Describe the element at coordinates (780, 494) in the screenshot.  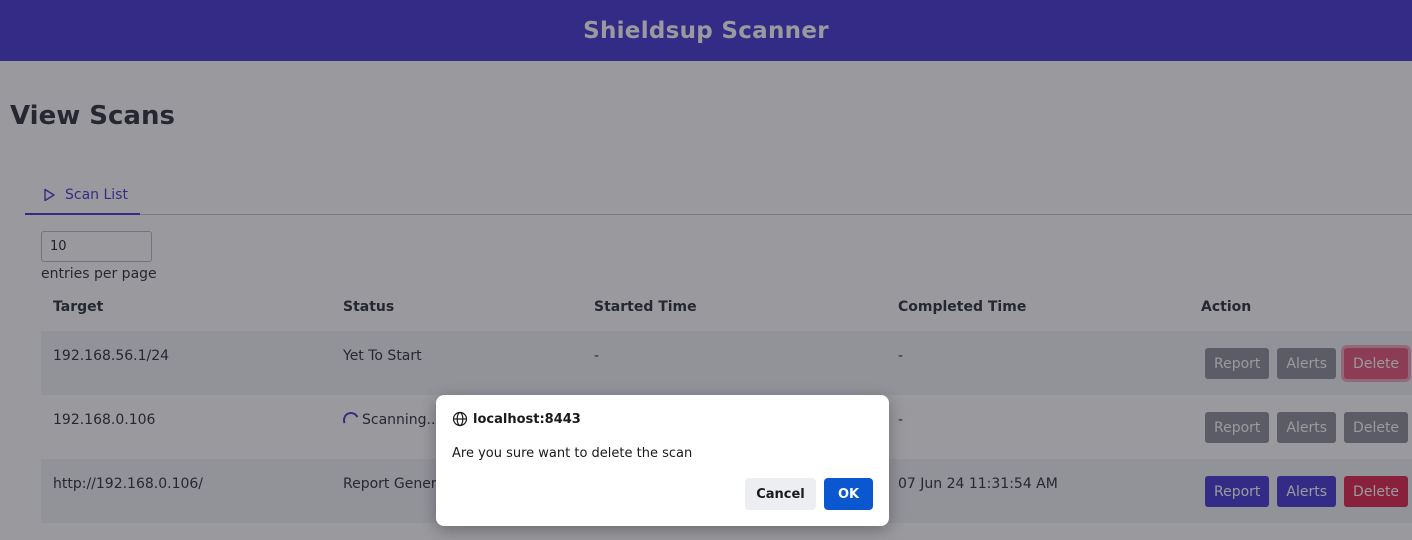
I see `cancel-button: Cancel` at that location.